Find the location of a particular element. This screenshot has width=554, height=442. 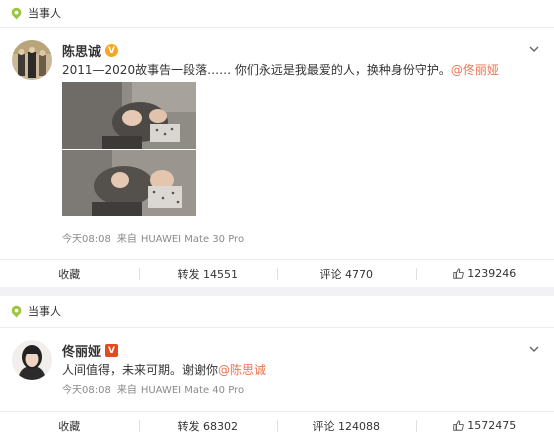

action-bar: 收藏 转发 68302 评论 124088 1572475 is located at coordinates (277, 425).